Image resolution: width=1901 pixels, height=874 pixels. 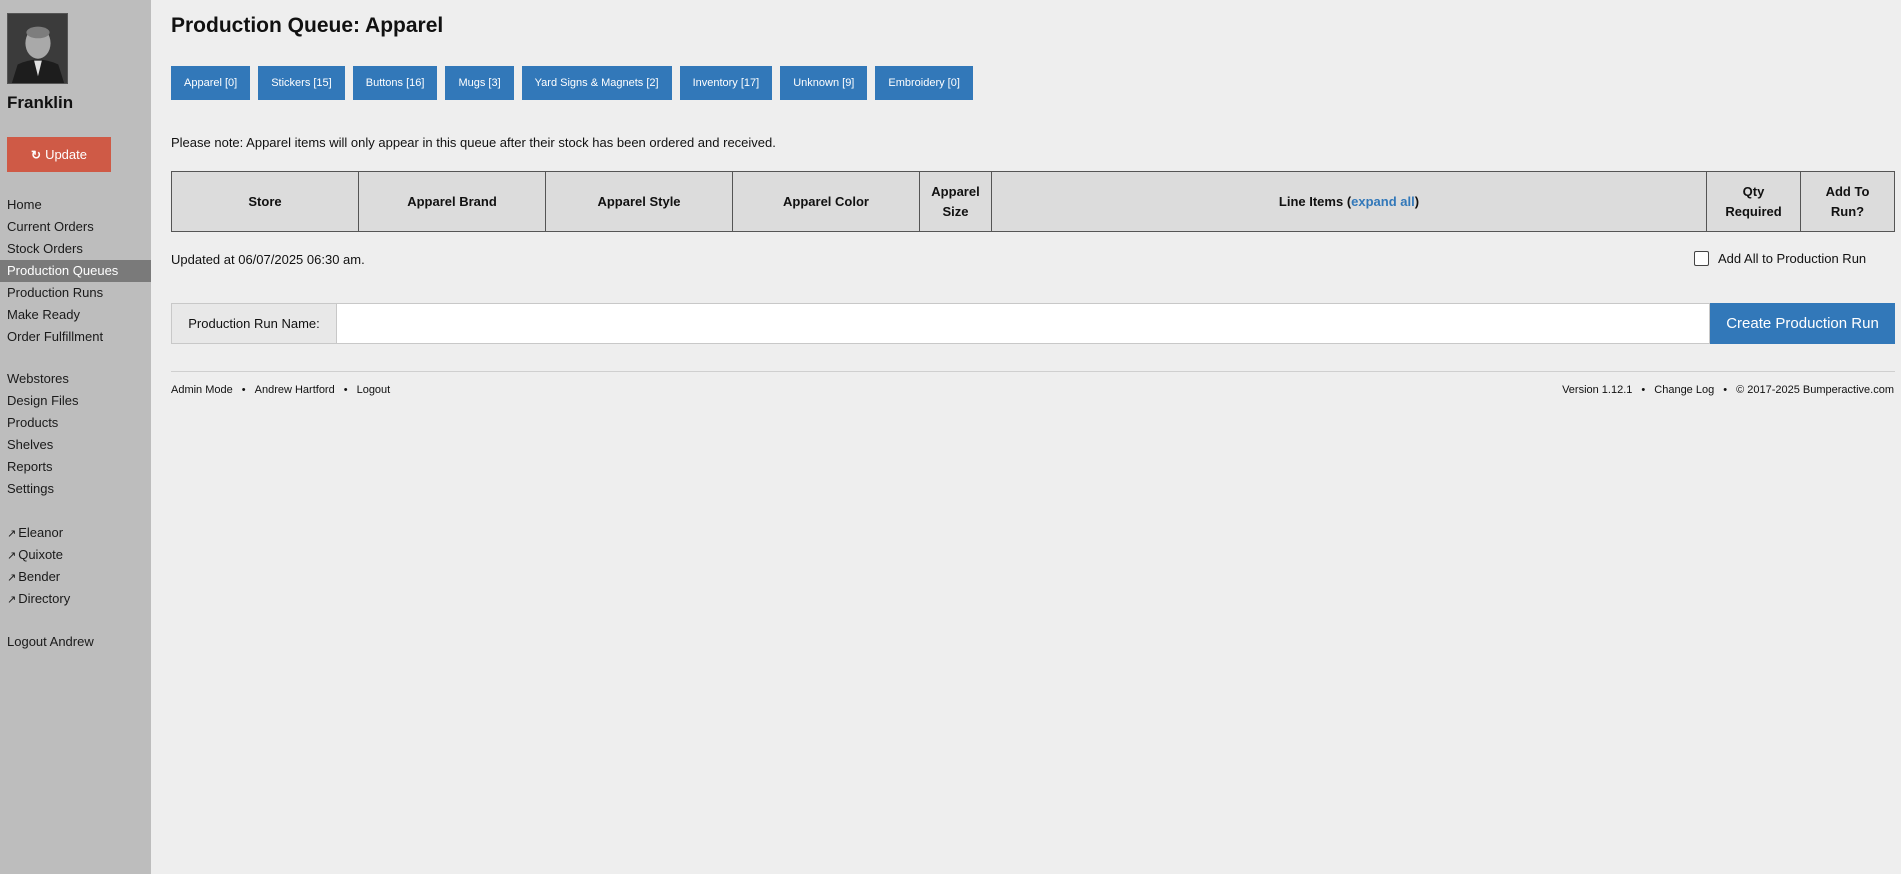 I want to click on column-header-store: Store, so click(x=265, y=201).